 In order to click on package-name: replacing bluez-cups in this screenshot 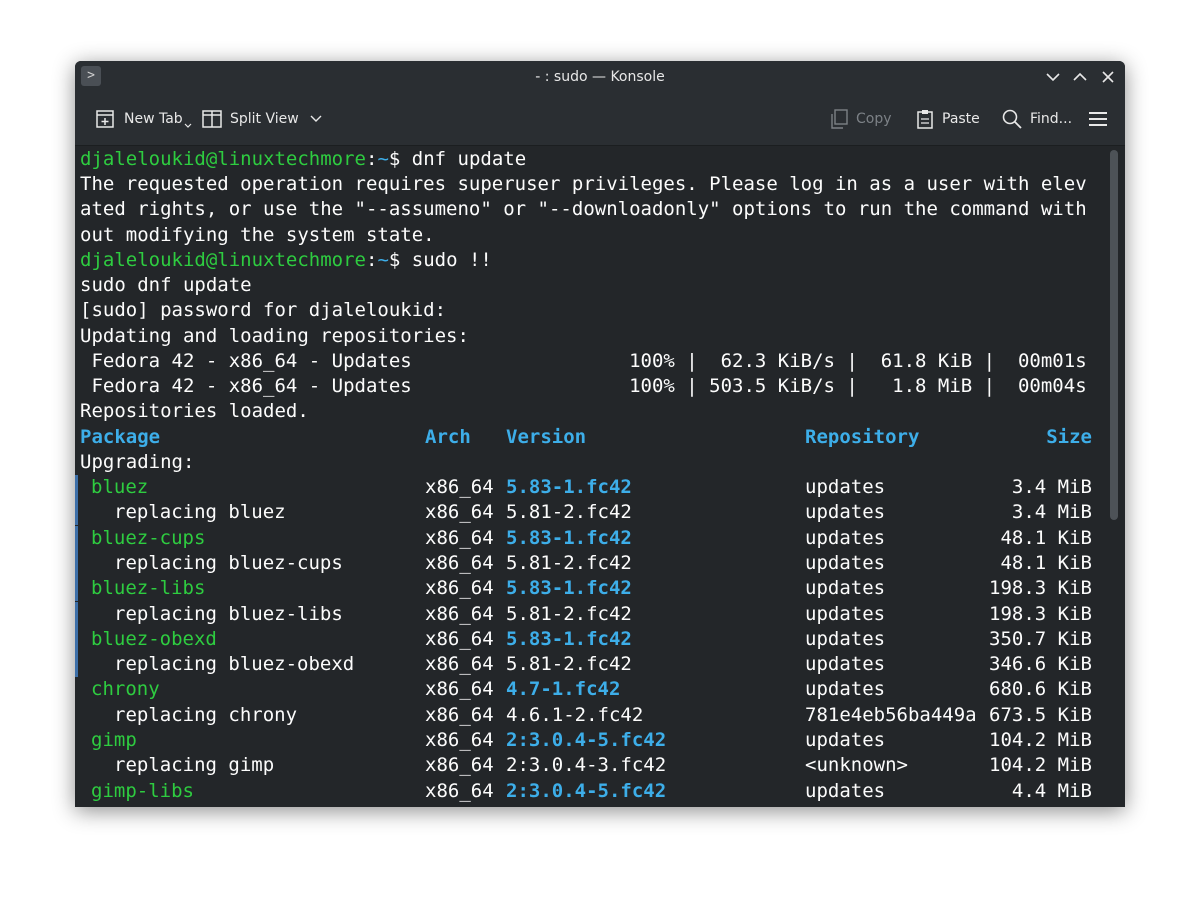, I will do `click(228, 563)`.